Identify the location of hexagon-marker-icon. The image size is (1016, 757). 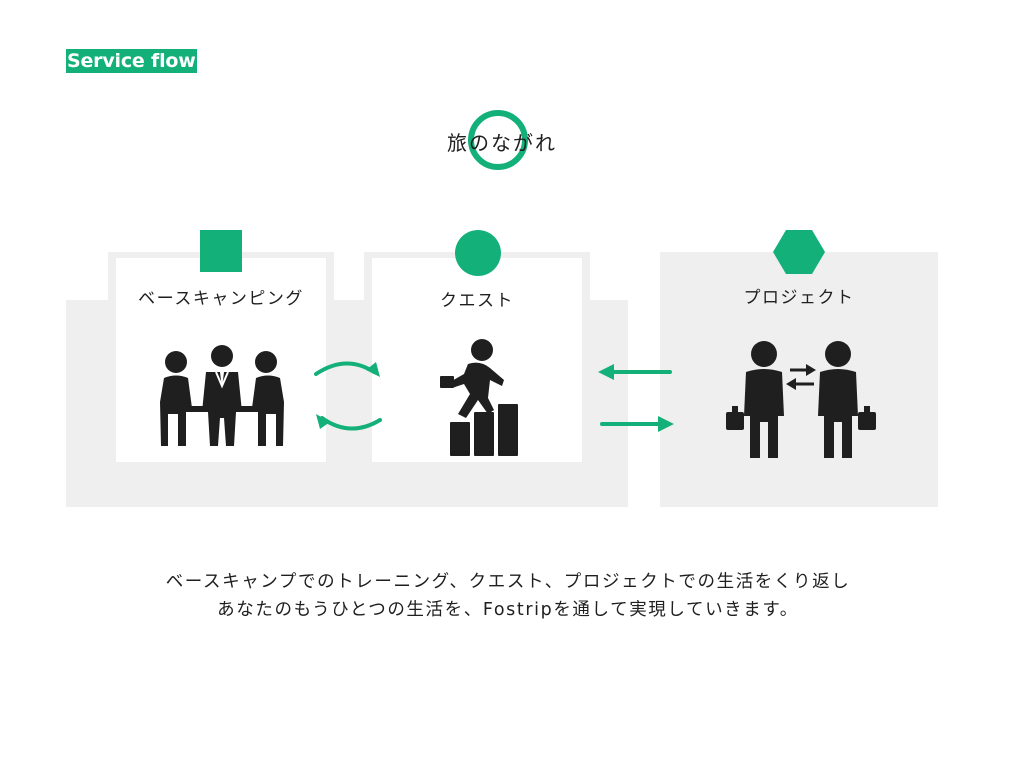
(799, 252).